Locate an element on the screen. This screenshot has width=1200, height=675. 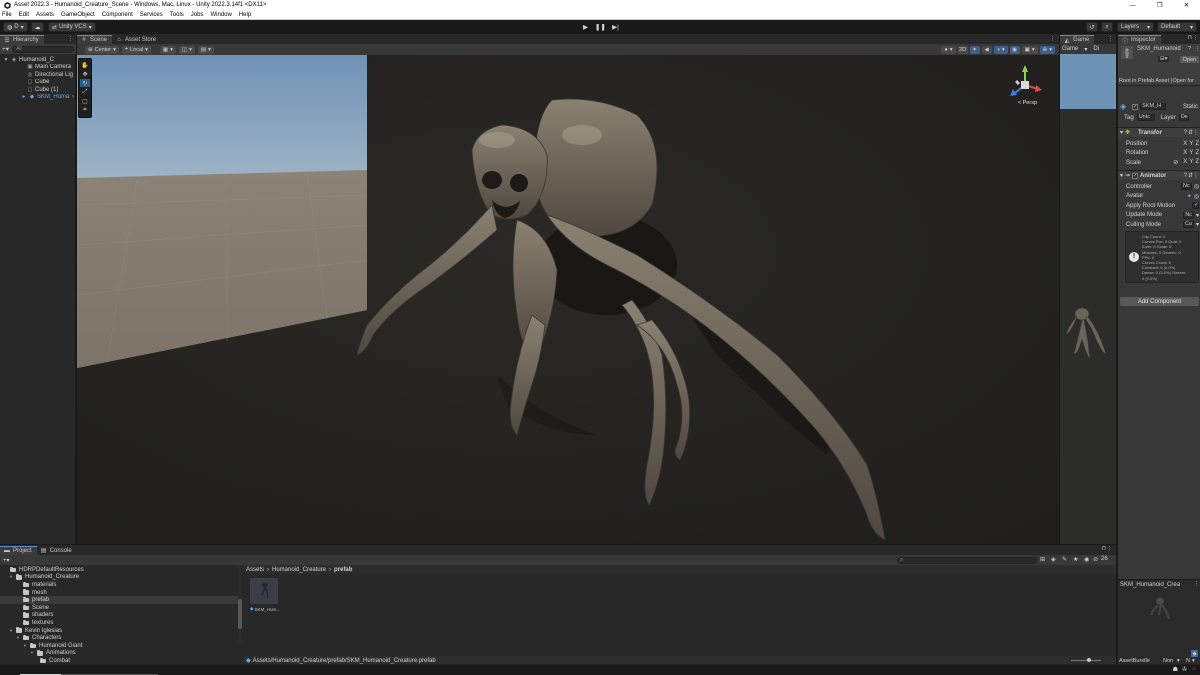
tree-row-prefab: prefab is located at coordinates (119, 600).